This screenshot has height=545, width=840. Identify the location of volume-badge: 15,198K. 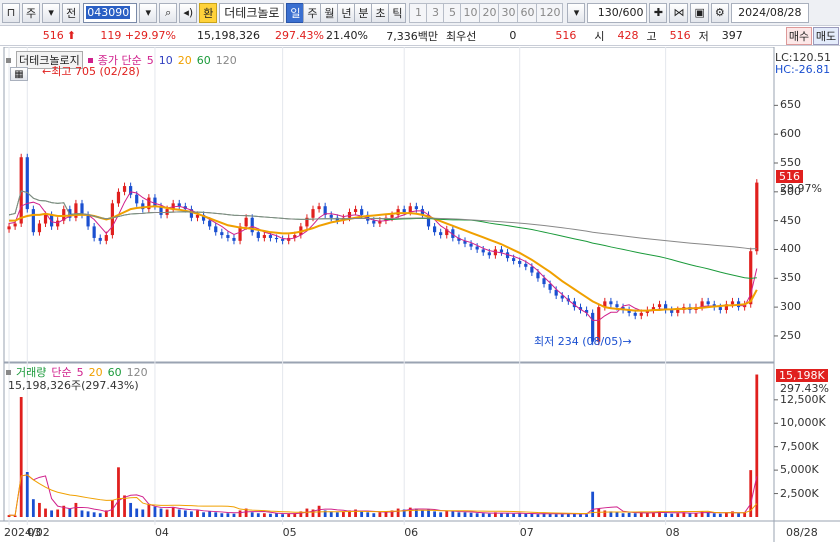
(802, 375).